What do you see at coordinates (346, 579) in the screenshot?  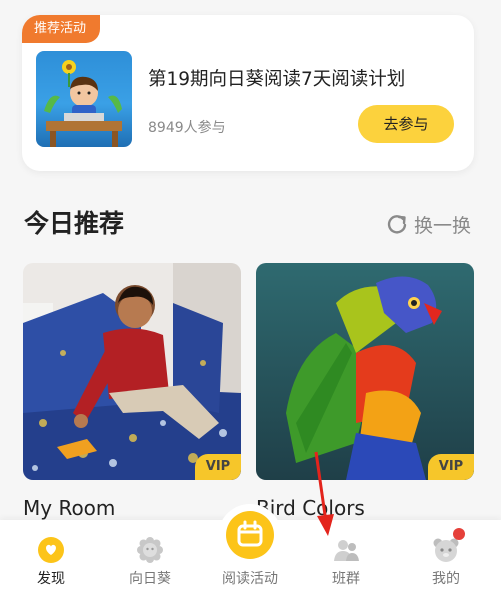 I see `nav-label: 班群` at bounding box center [346, 579].